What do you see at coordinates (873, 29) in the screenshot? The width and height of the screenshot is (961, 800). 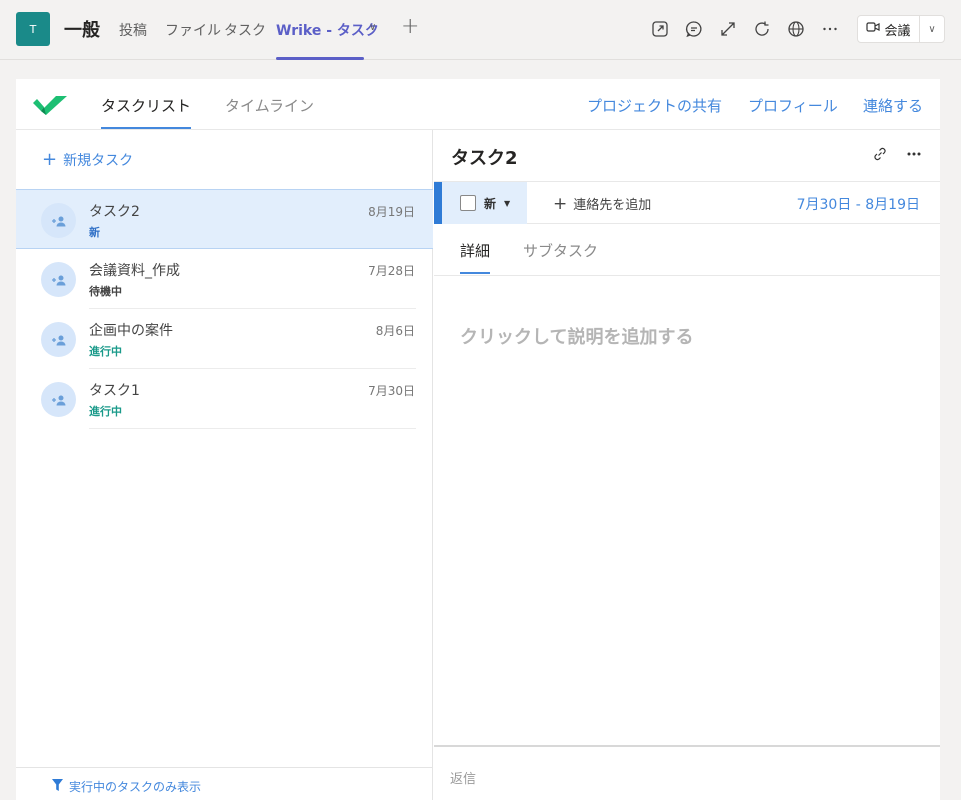 I see `video-camera-icon` at bounding box center [873, 29].